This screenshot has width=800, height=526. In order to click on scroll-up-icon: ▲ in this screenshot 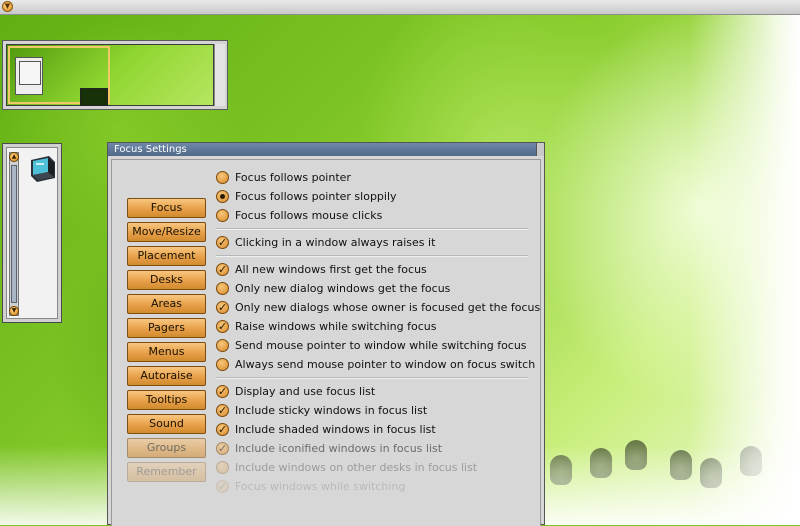, I will do `click(14, 157)`.